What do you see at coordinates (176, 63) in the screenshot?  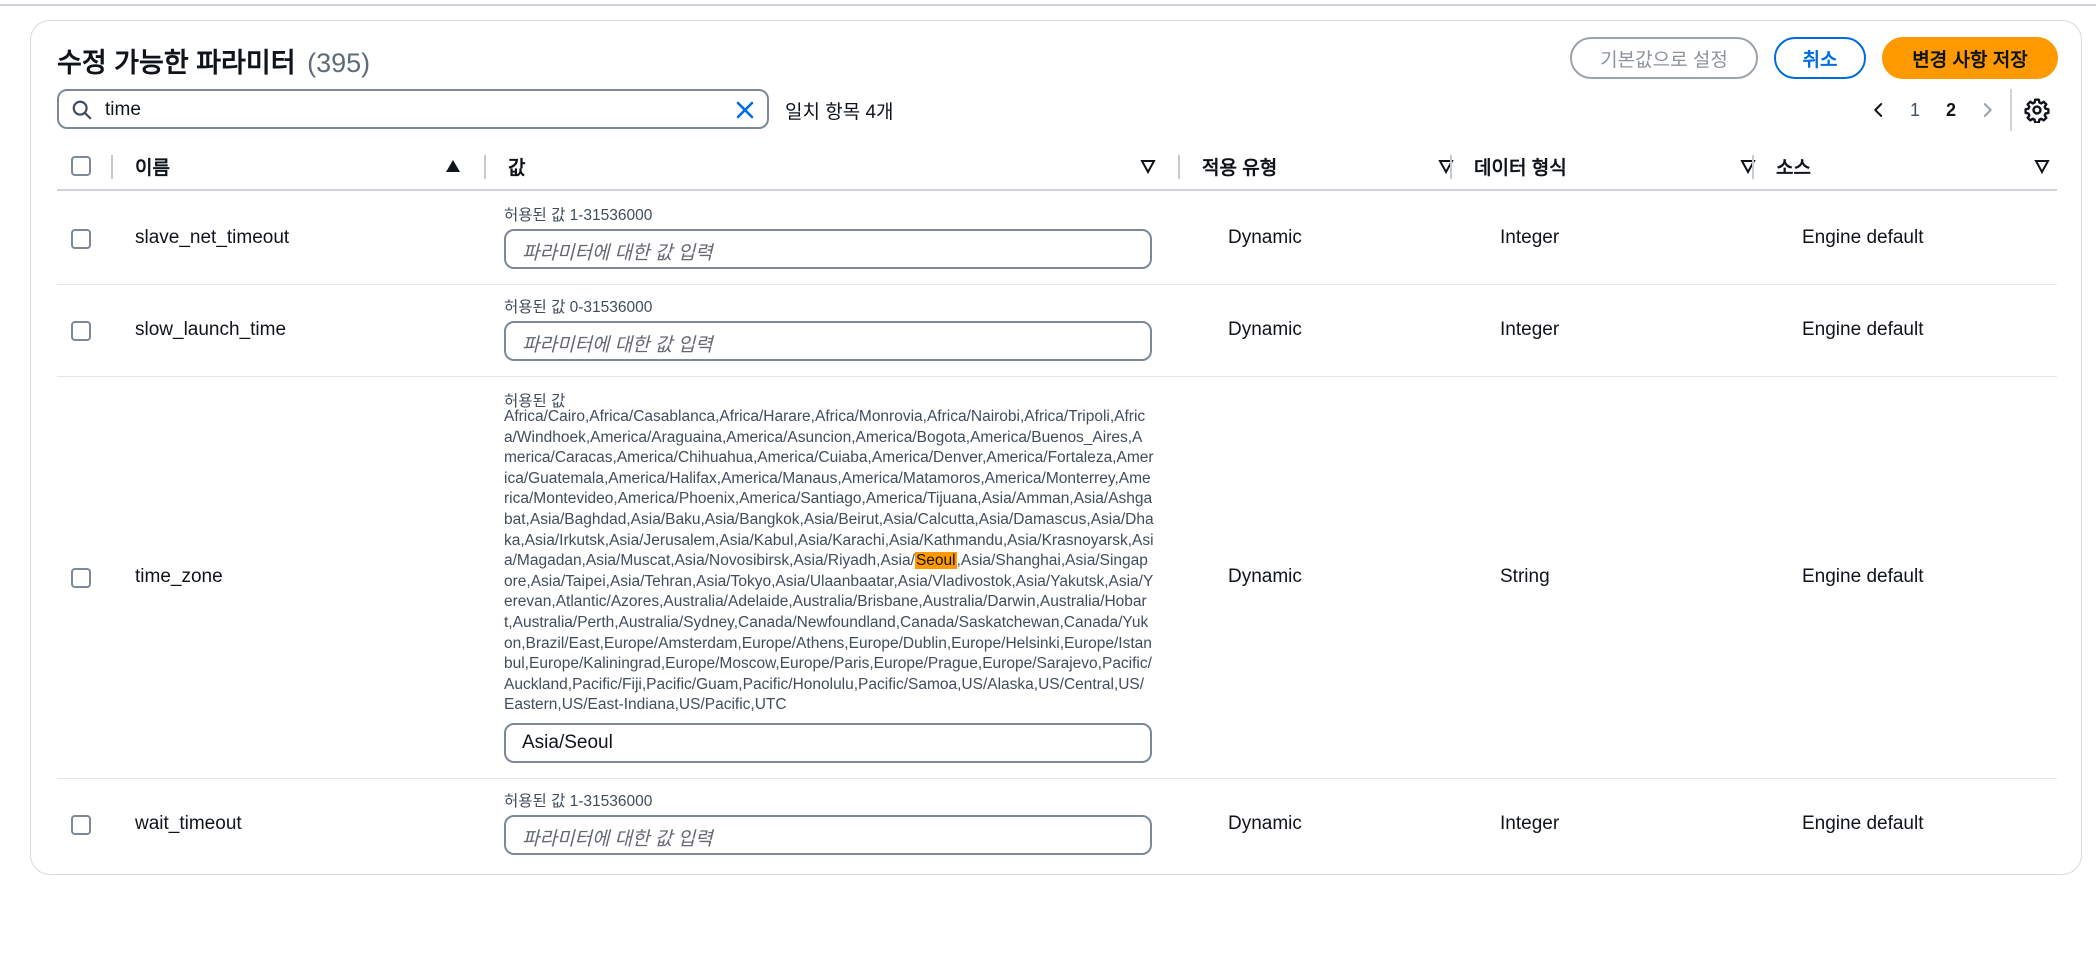 I see `page-title-text: 수정 가능한 파라미터` at bounding box center [176, 63].